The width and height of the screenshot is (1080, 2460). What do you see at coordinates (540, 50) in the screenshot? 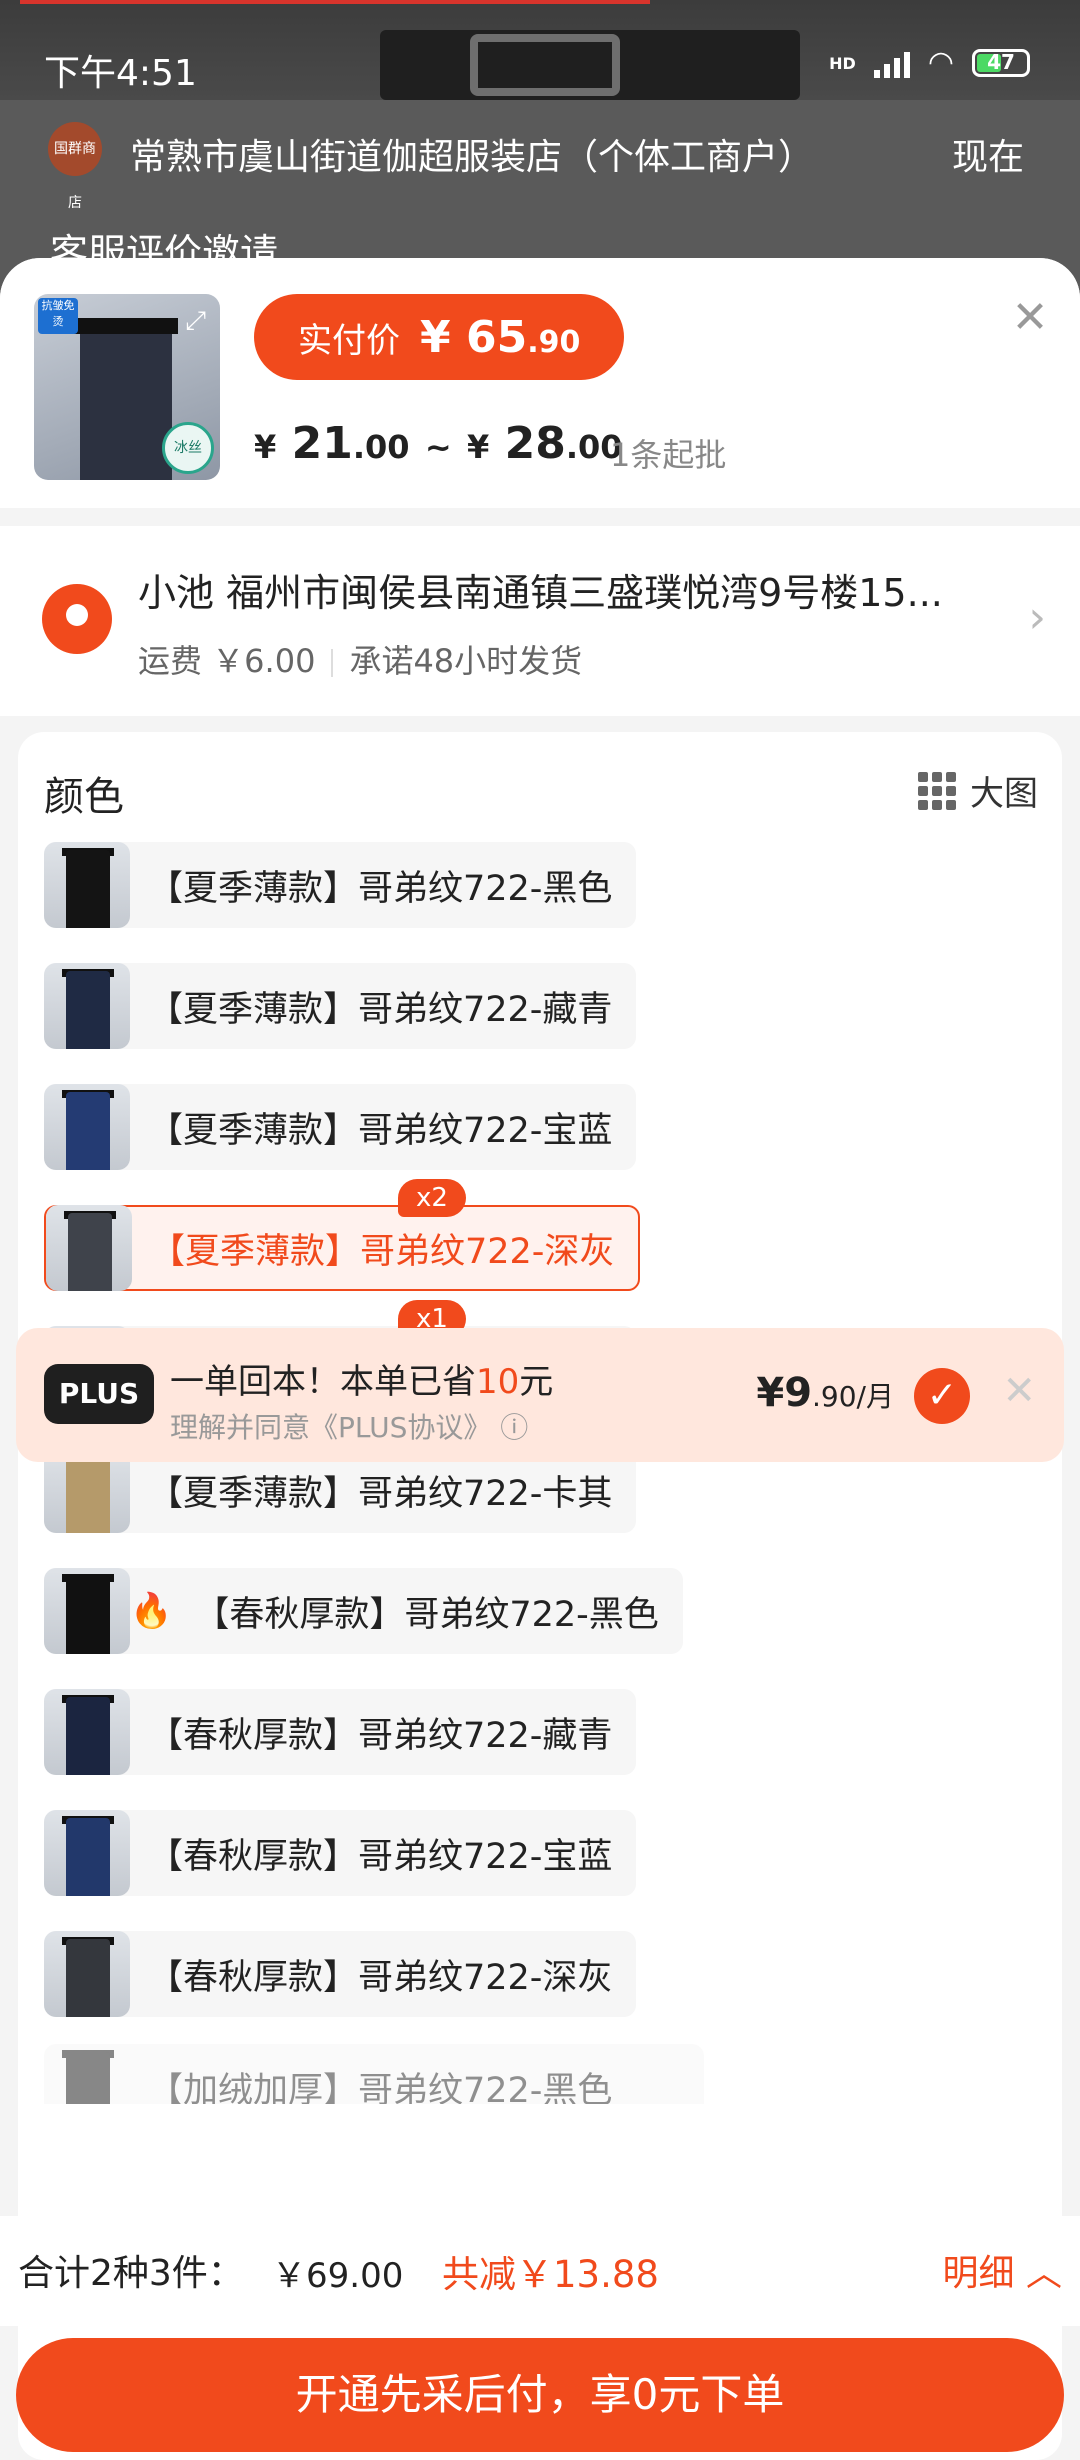
I see `status-bar: 下午4:51 HD ◠ 47` at bounding box center [540, 50].